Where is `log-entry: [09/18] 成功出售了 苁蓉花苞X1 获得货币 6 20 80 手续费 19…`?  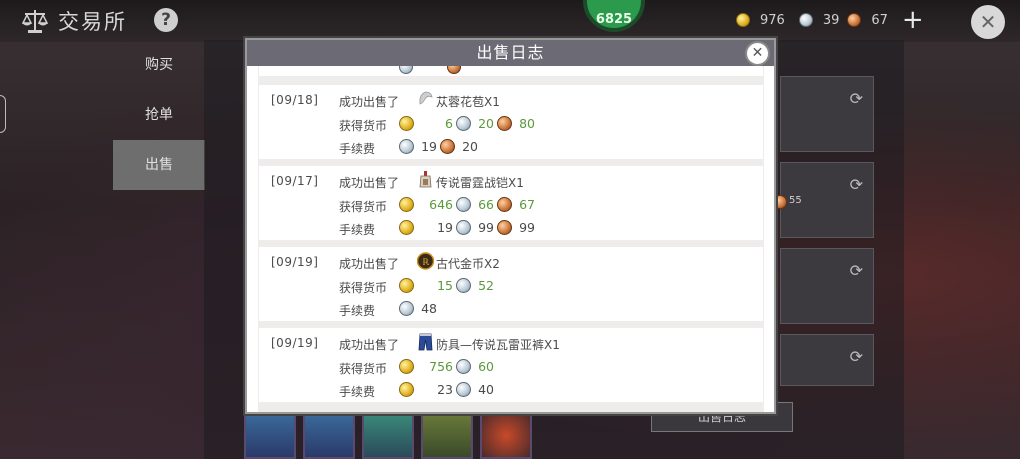 log-entry: [09/18] 成功出售了 苁蓉花苞X1 获得货币 6 20 80 手续费 19… is located at coordinates (511, 122).